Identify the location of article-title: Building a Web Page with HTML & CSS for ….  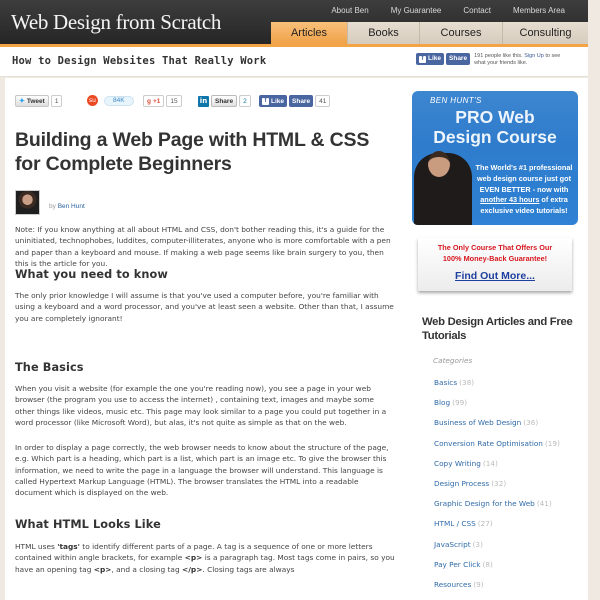
(192, 152).